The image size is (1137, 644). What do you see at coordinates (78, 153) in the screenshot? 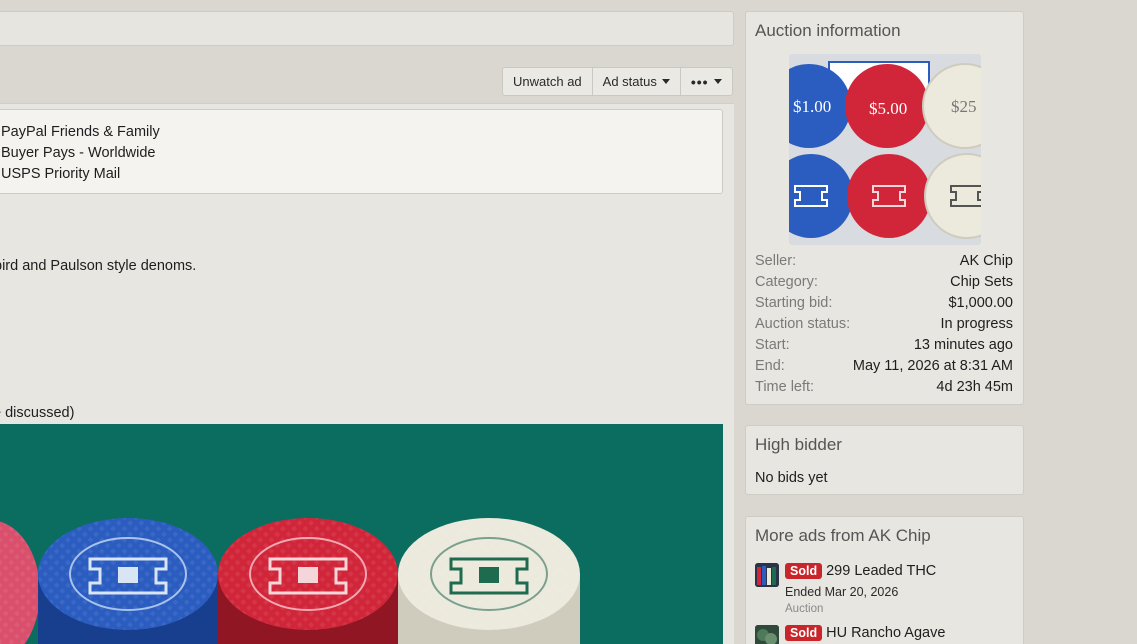
I see `shipping-cost: Buyer Pays - Worldwide` at bounding box center [78, 153].